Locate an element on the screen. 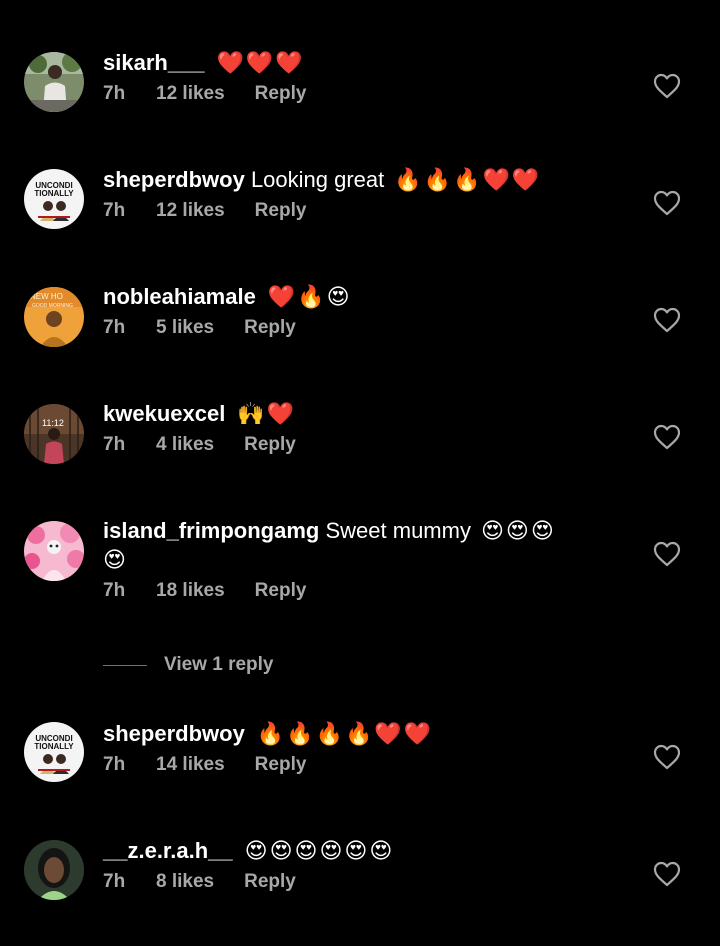 The image size is (720, 946). svg-text: GOOD MORNING is located at coordinates (52, 306).